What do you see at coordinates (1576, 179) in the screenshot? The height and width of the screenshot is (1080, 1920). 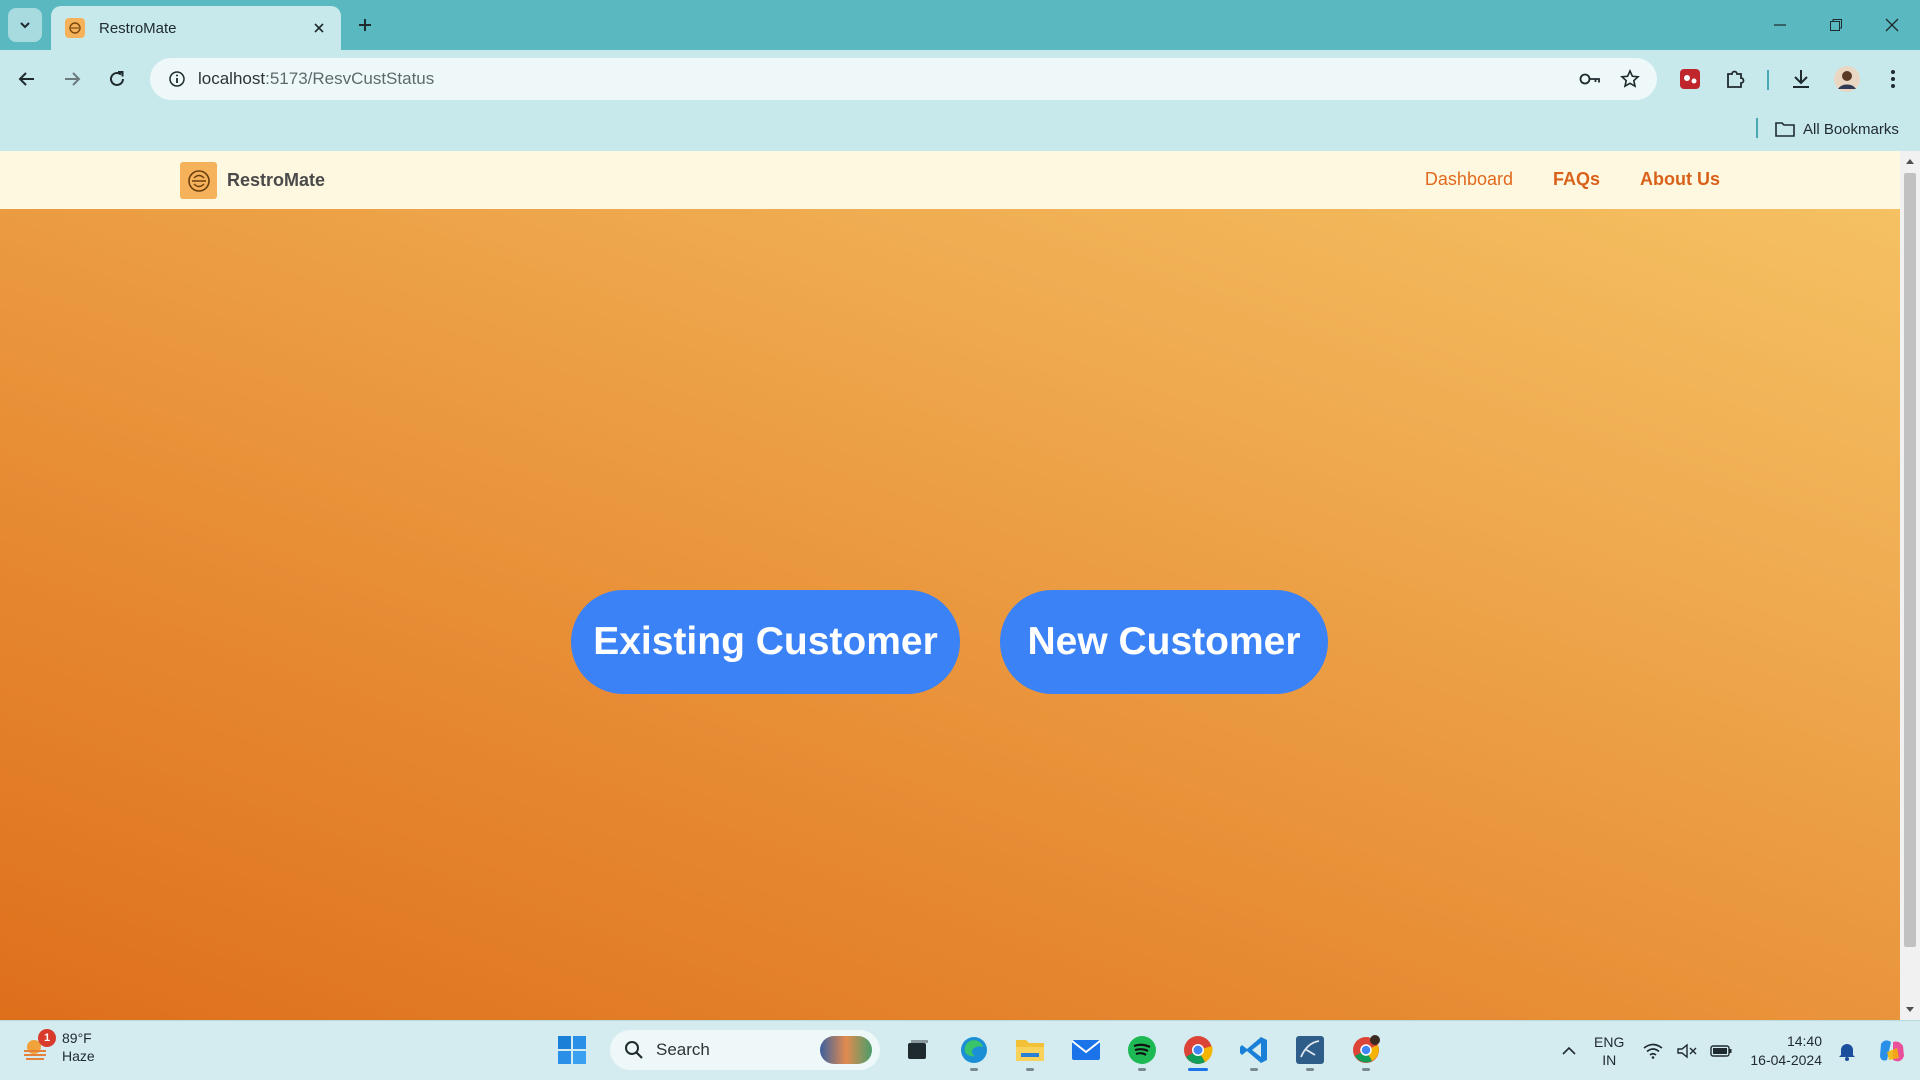 I see `nav-faqs-link: FAQs` at bounding box center [1576, 179].